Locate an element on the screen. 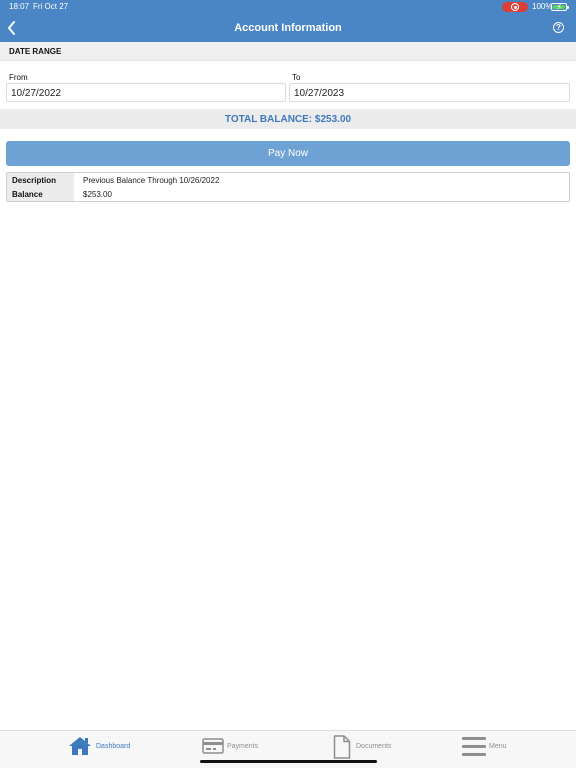  battery-icon: ⚡ is located at coordinates (560, 7).